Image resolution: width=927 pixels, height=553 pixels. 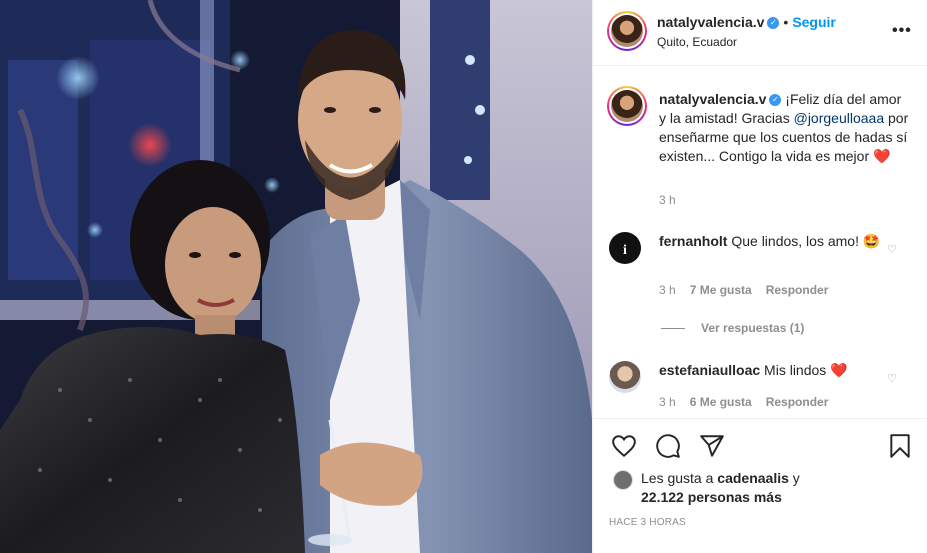 I want to click on comment-2-meta: 3 h 6 Me gusta Responder, so click(x=743, y=402).